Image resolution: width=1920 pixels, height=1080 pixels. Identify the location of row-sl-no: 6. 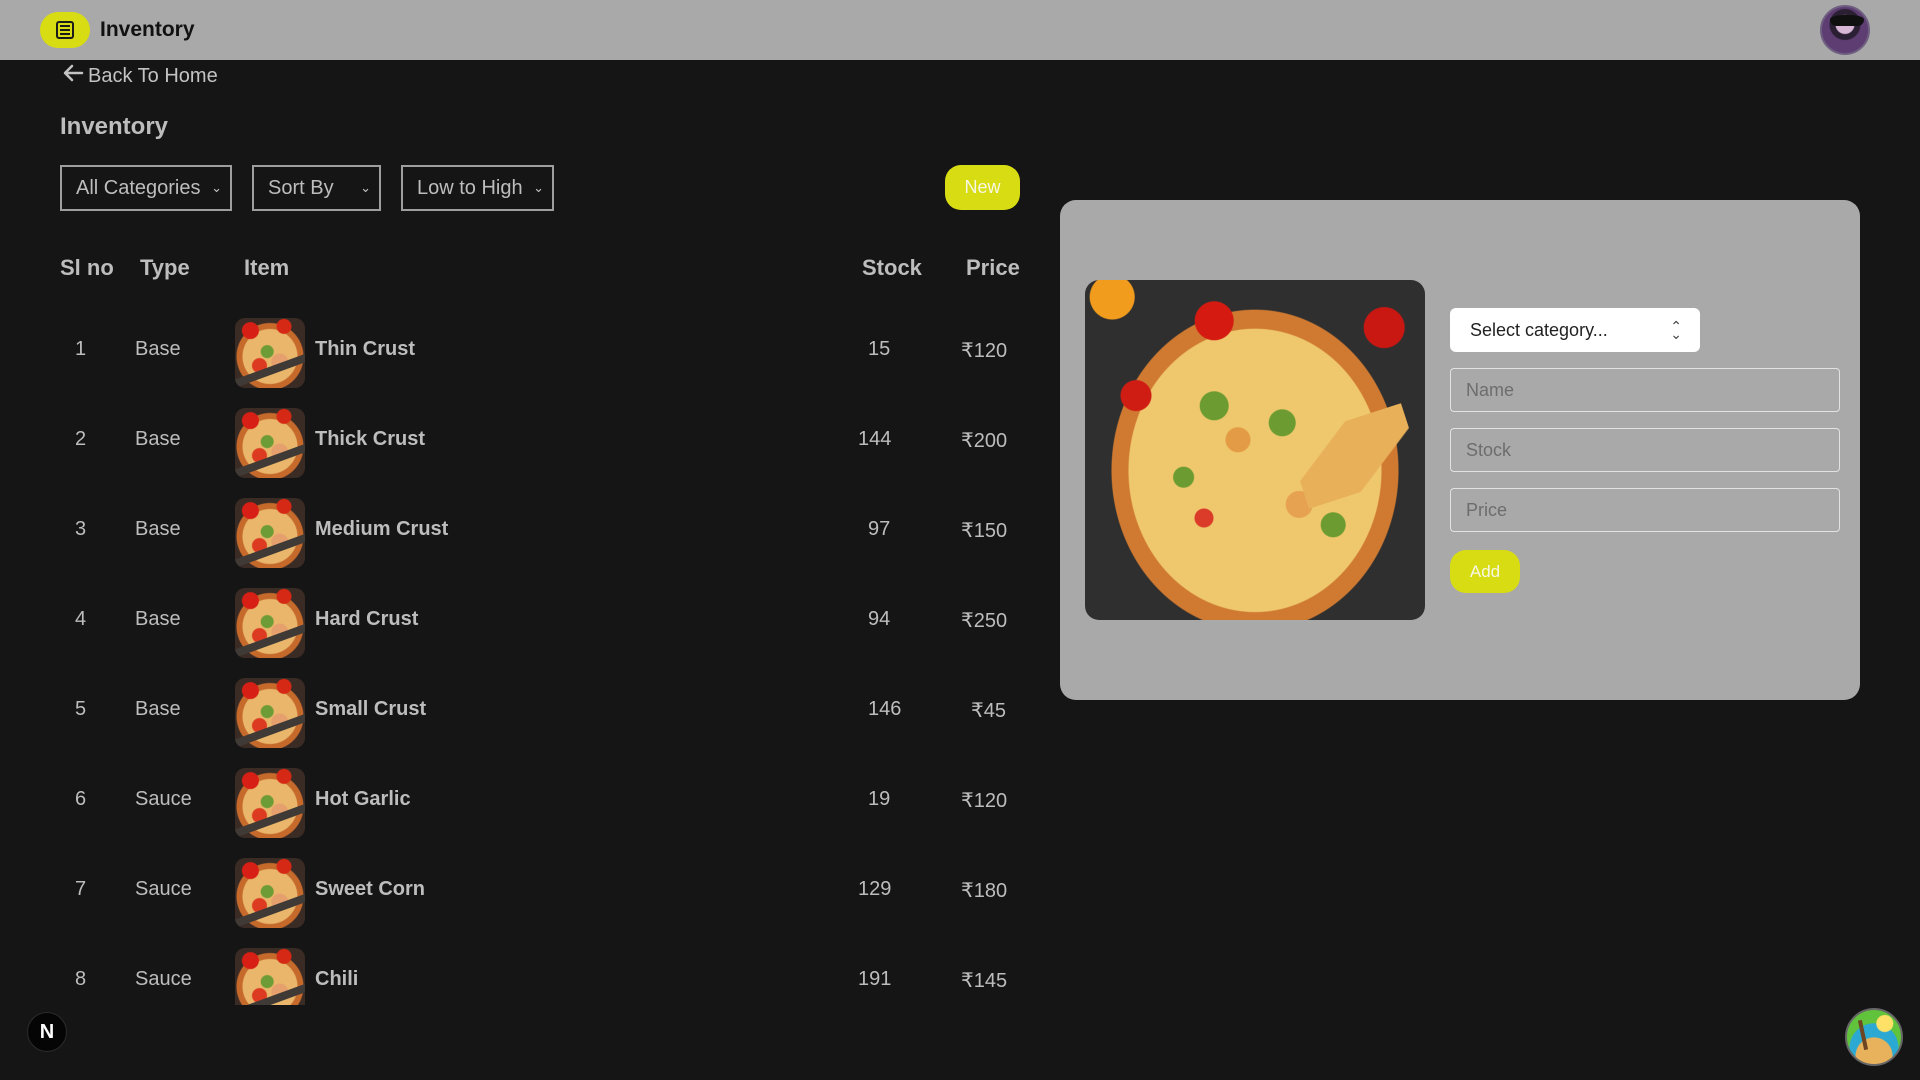
(81, 799).